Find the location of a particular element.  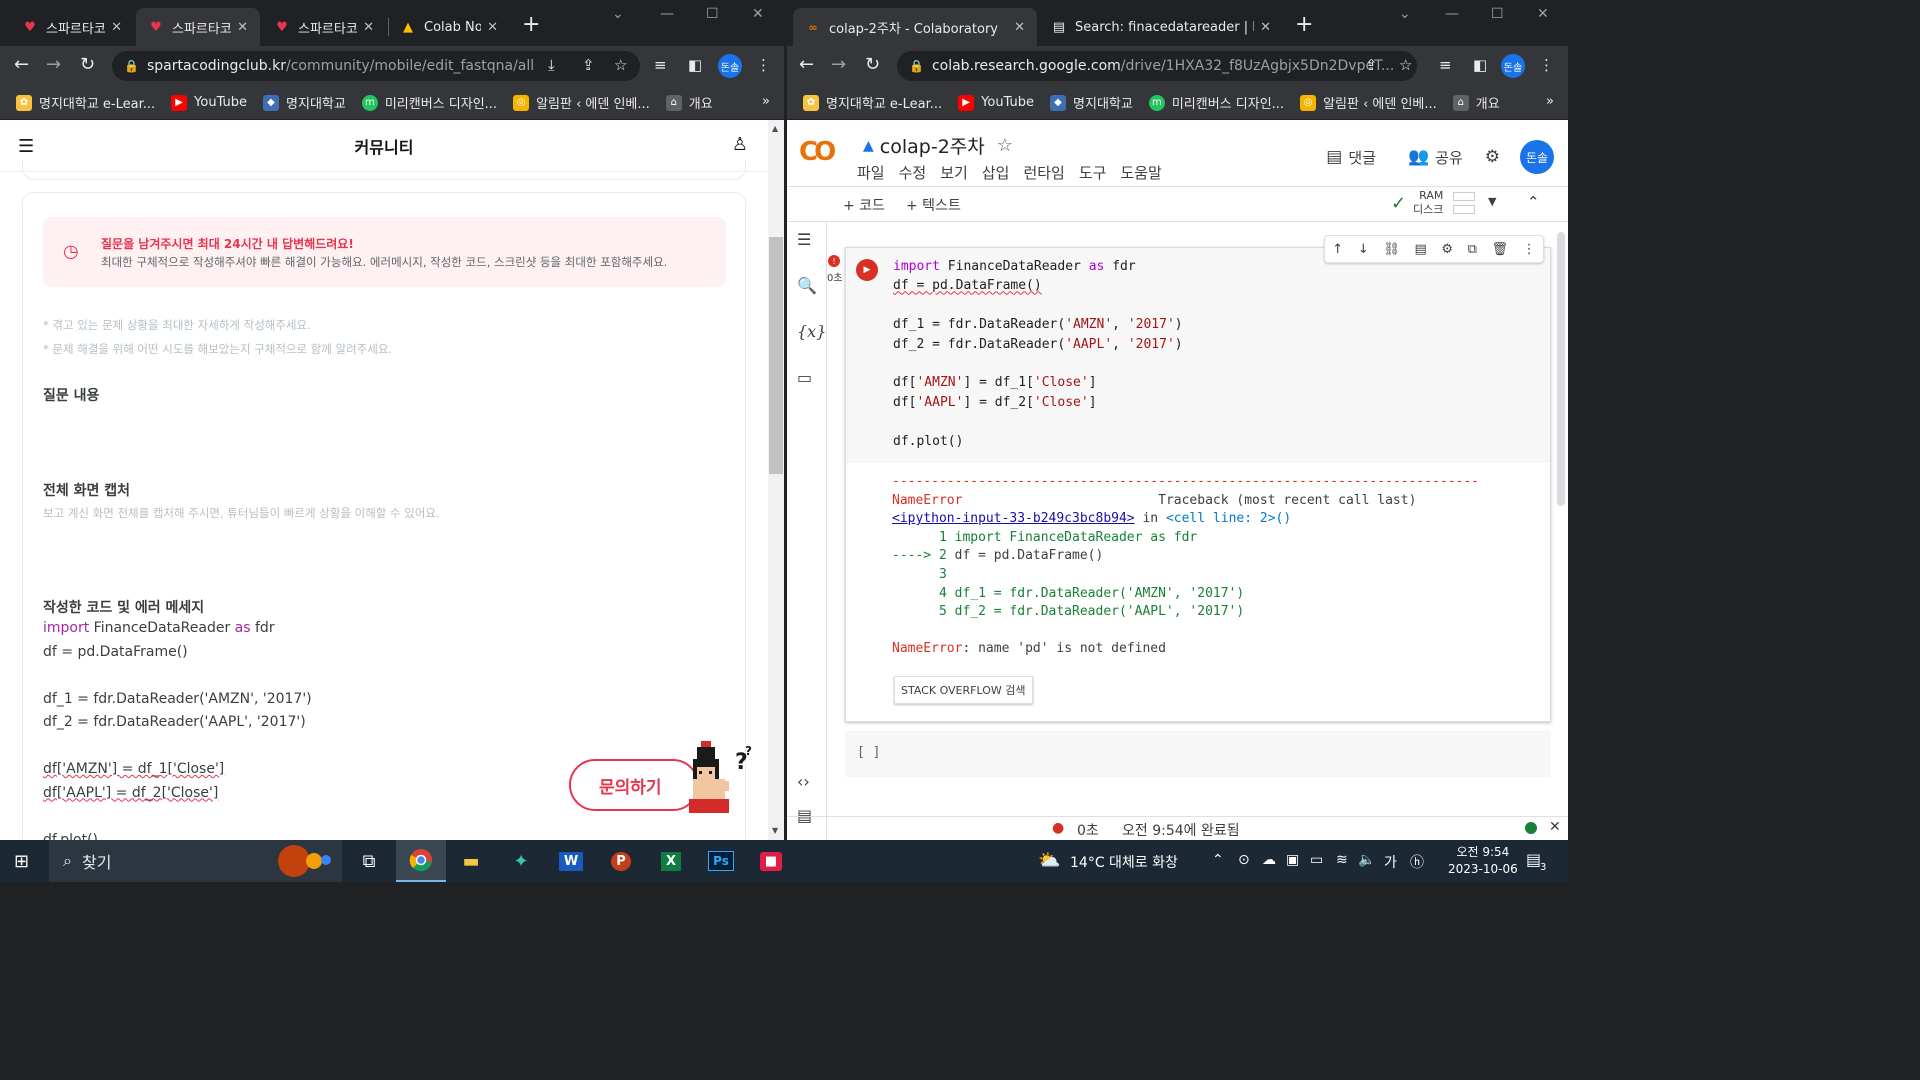

chrome-app-icon is located at coordinates (421, 861).